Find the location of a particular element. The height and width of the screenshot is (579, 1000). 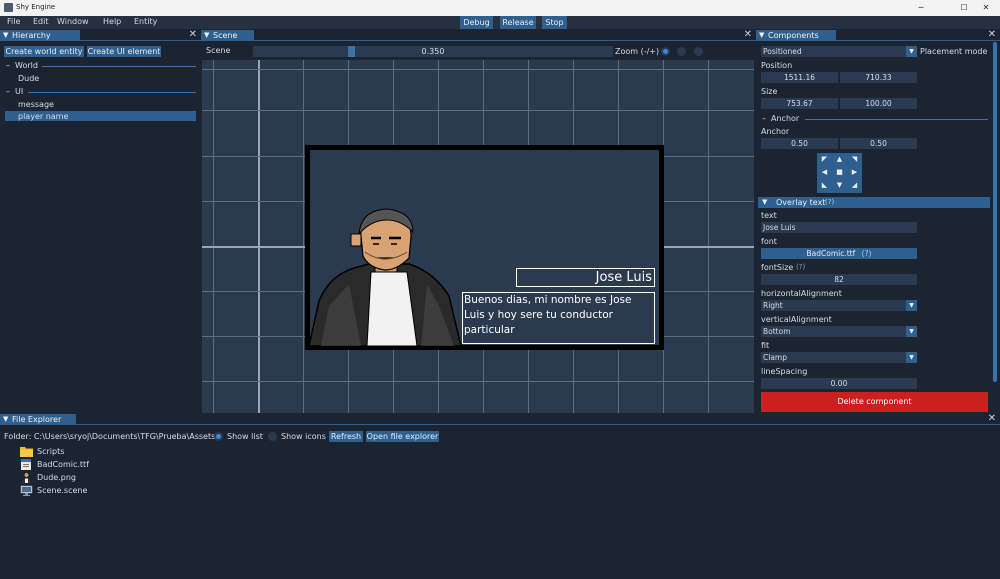

character-sprite is located at coordinates (389, 276).